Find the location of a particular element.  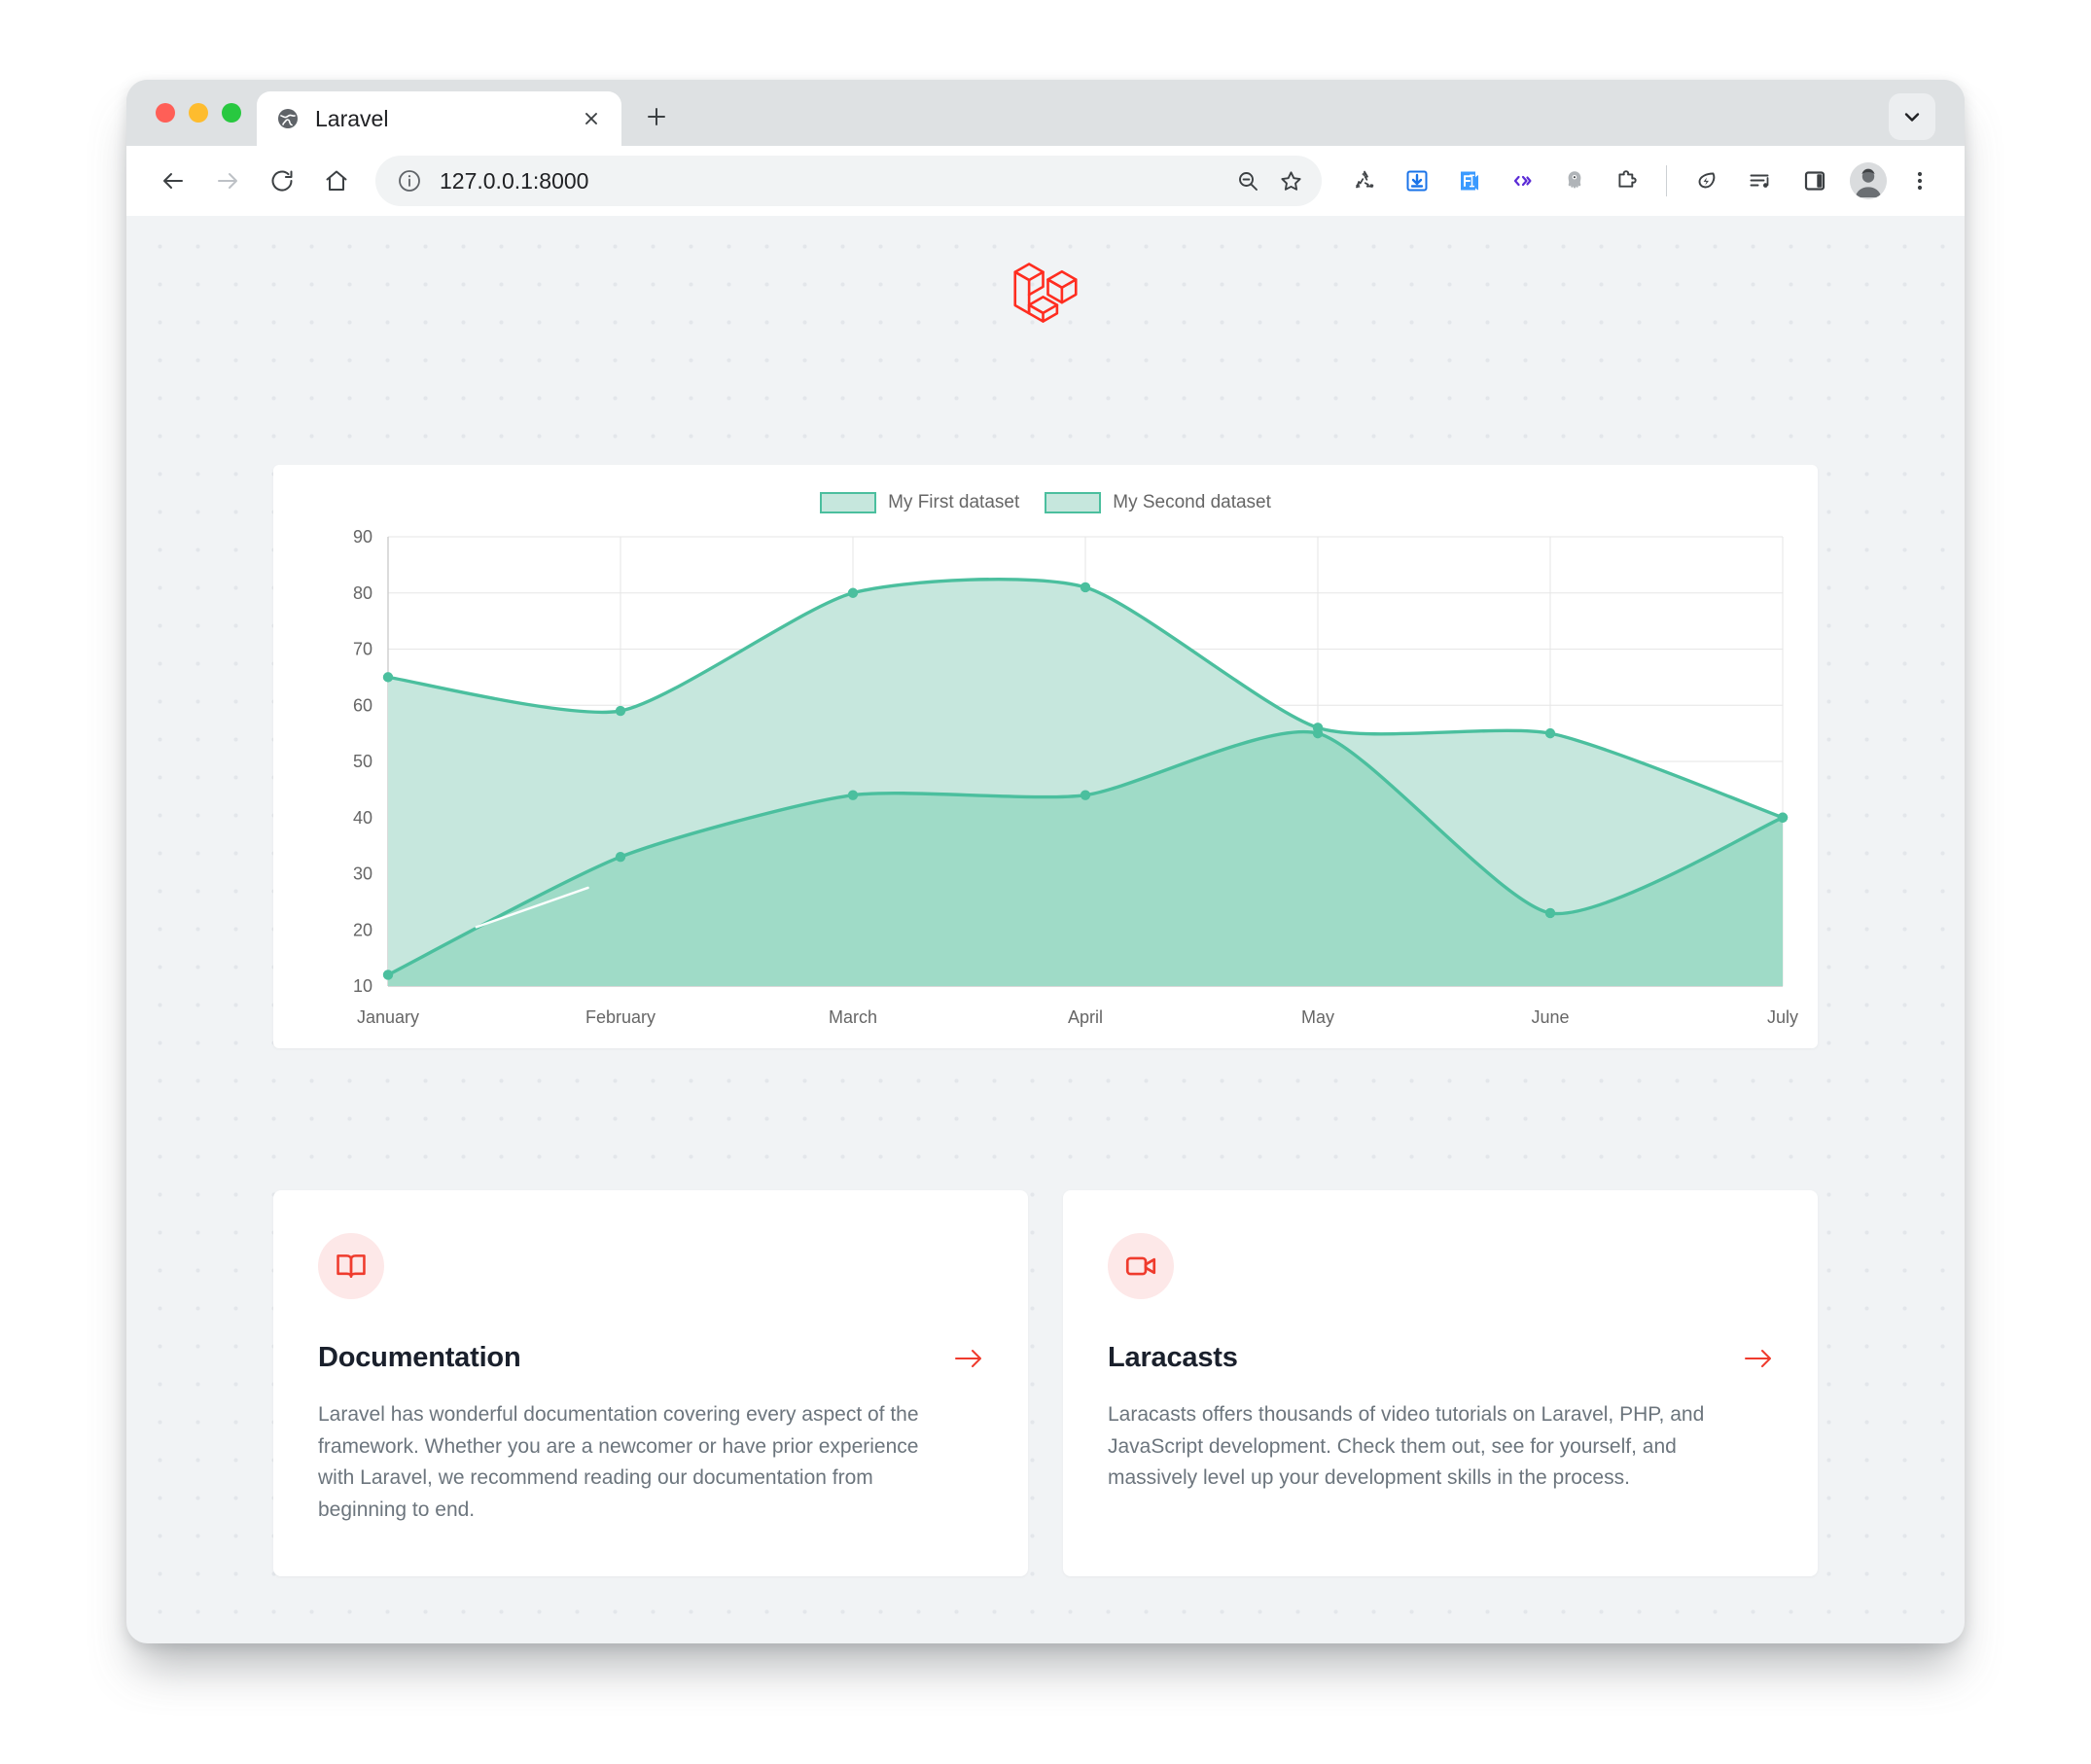

y-axis-tick: 90 is located at coordinates (362, 537).